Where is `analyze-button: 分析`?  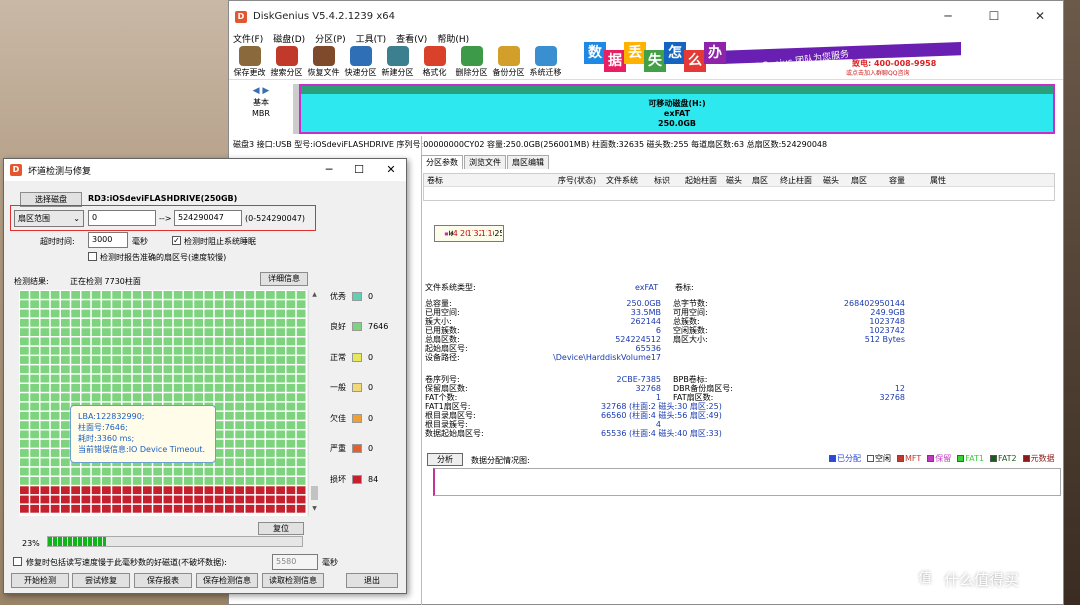
analyze-button: 分析 is located at coordinates (445, 459).